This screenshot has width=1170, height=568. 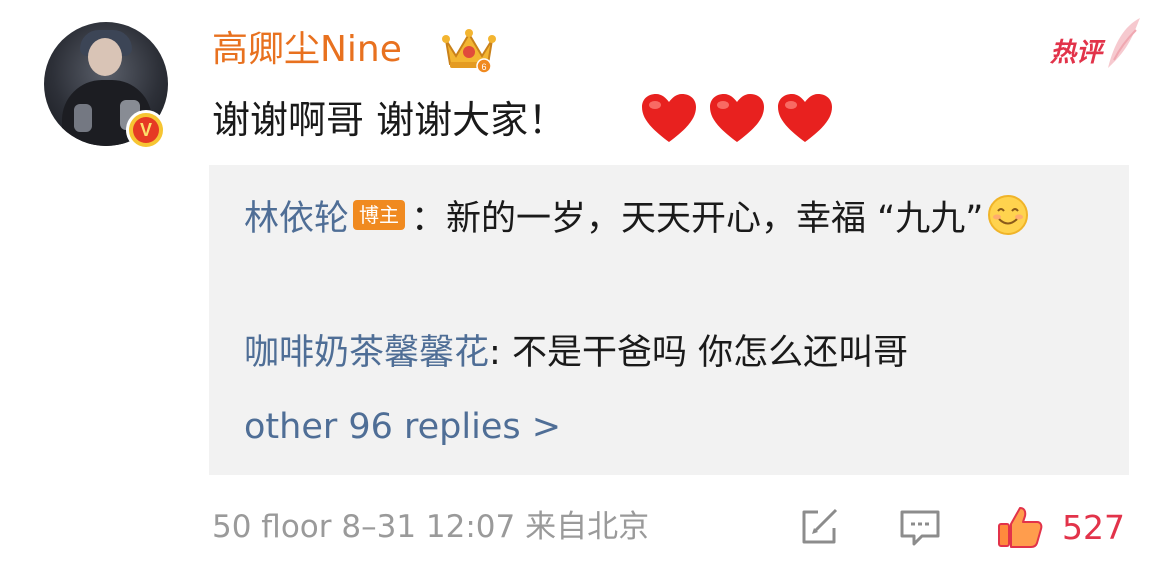 I want to click on comment-icon, so click(x=920, y=528).